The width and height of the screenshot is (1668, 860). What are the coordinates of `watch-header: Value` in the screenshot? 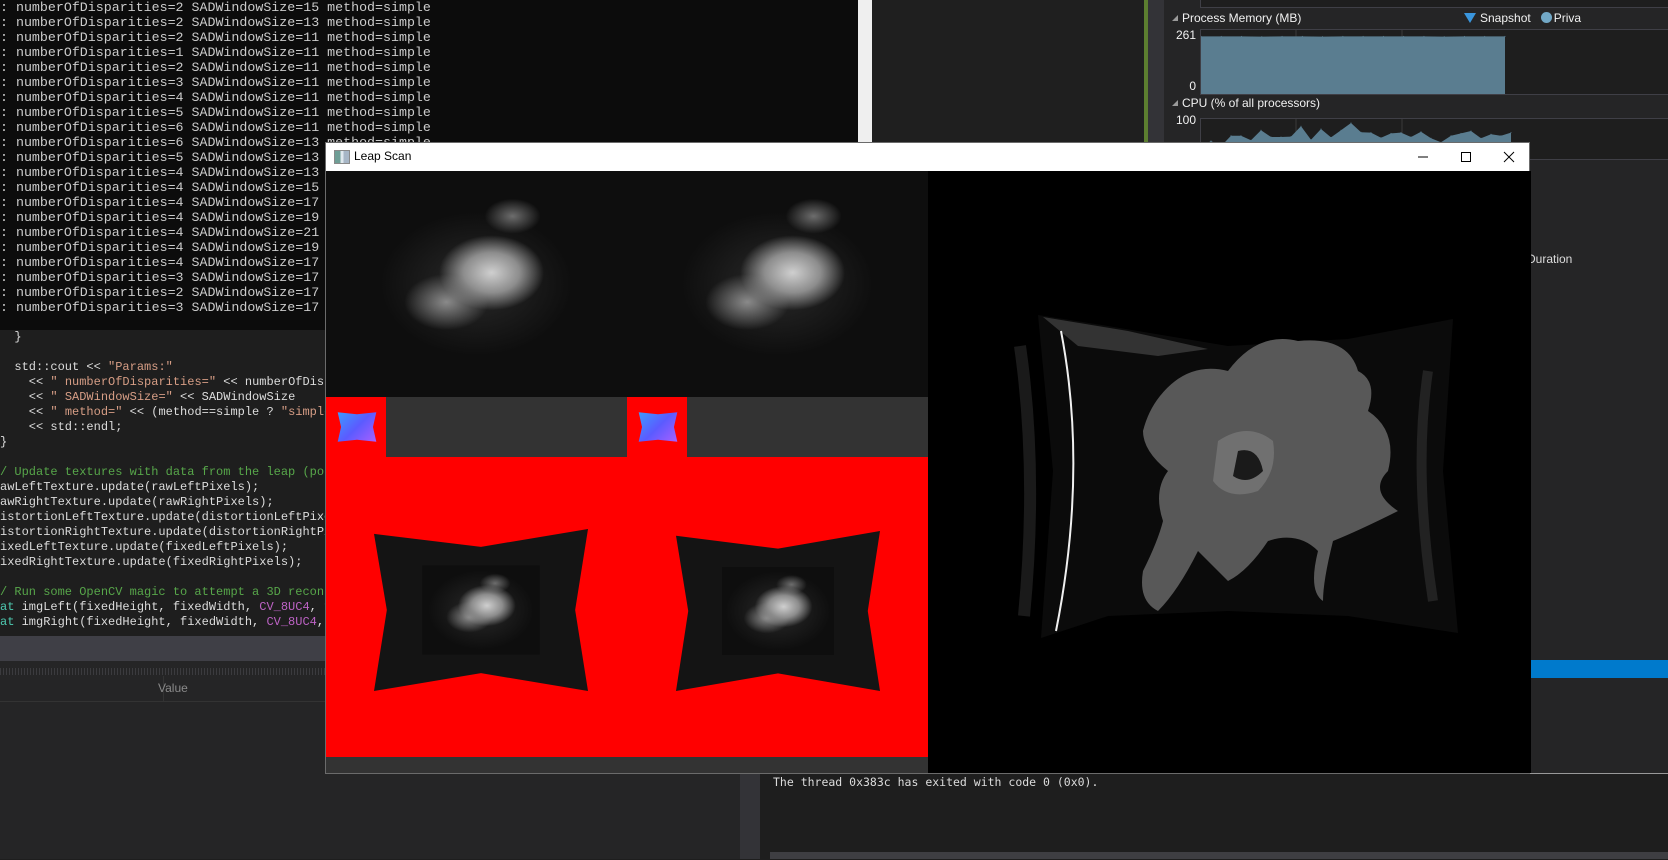 It's located at (165, 689).